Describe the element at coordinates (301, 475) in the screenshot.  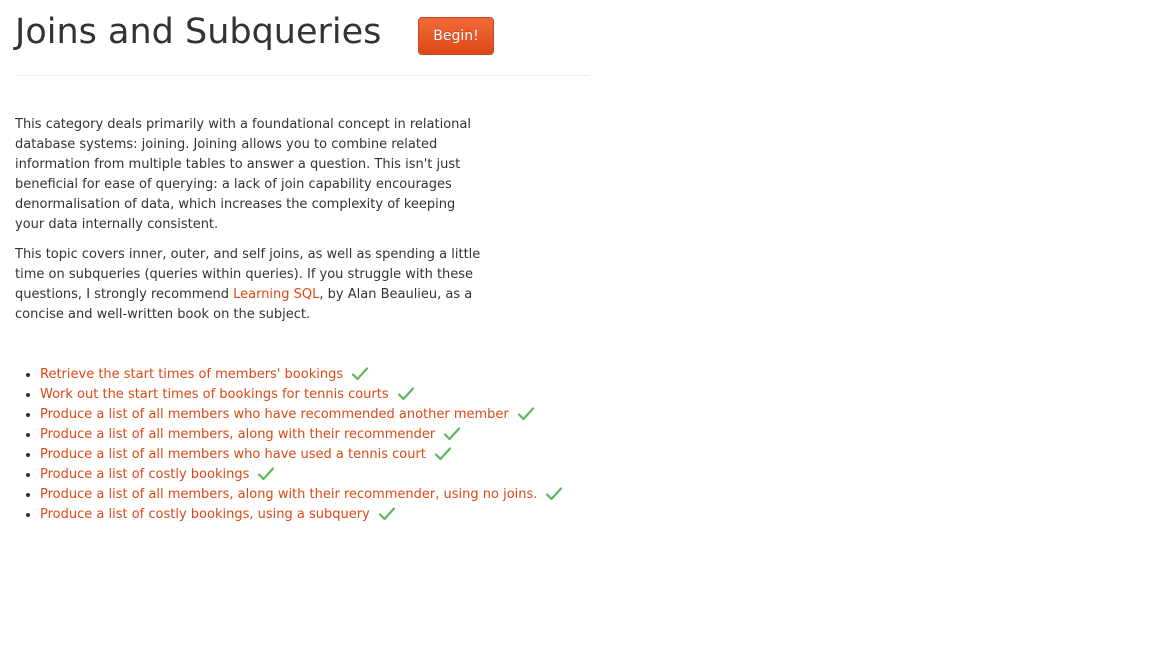
I see `exercise-item: Produce a list of costly bookings` at that location.